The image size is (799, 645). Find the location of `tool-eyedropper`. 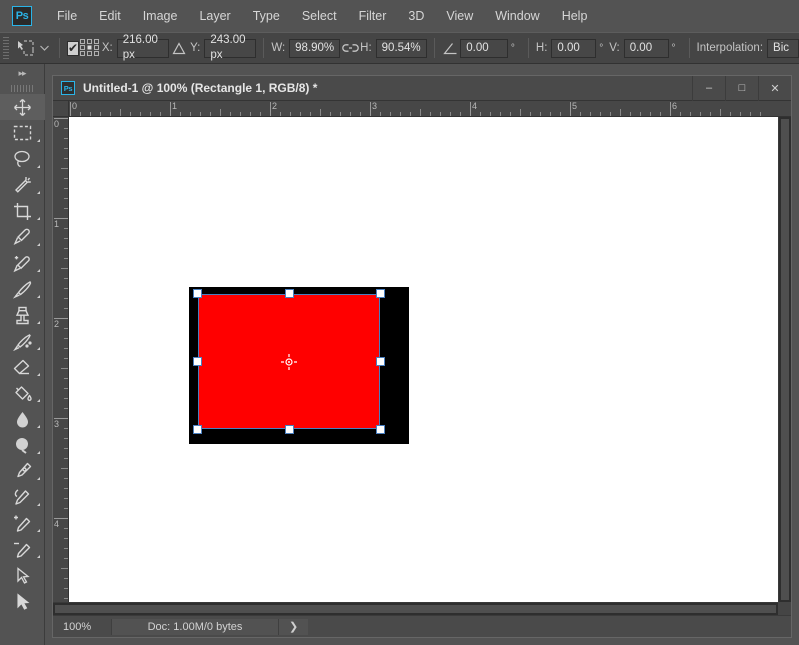

tool-eyedropper is located at coordinates (22, 237).